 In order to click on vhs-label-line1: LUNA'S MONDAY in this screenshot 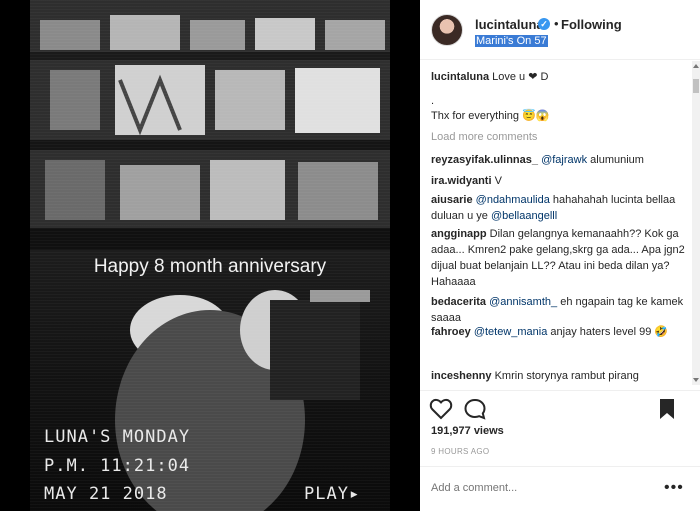, I will do `click(117, 437)`.